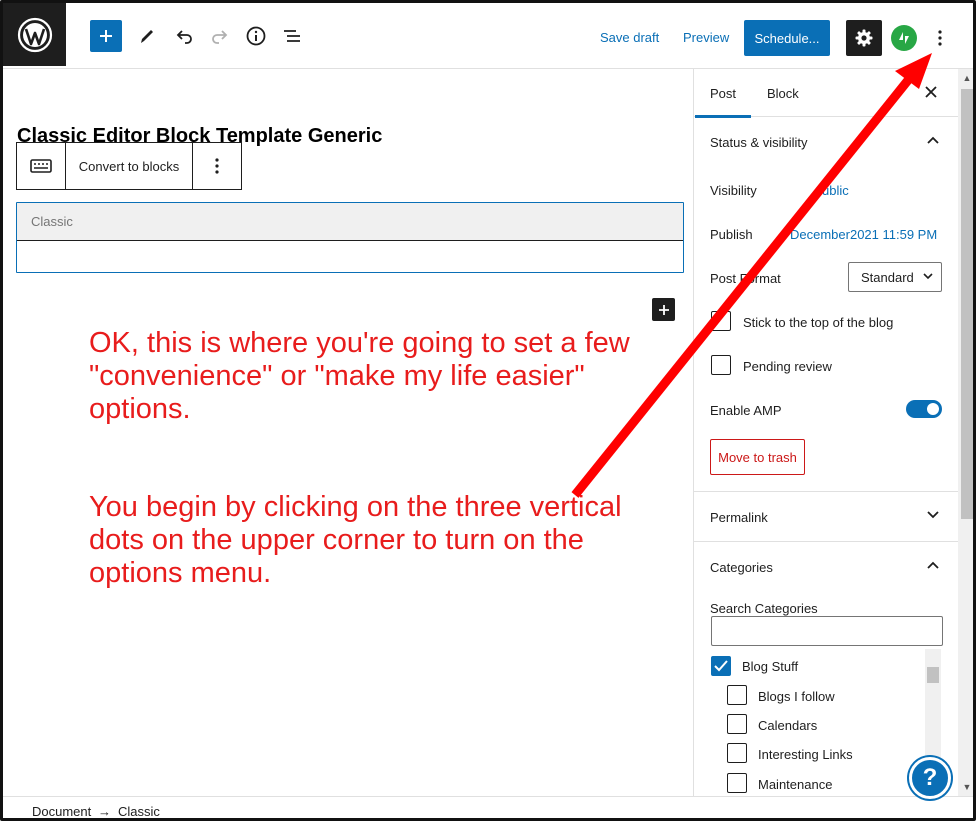  What do you see at coordinates (805, 754) in the screenshot?
I see `category-label: Interesting Links` at bounding box center [805, 754].